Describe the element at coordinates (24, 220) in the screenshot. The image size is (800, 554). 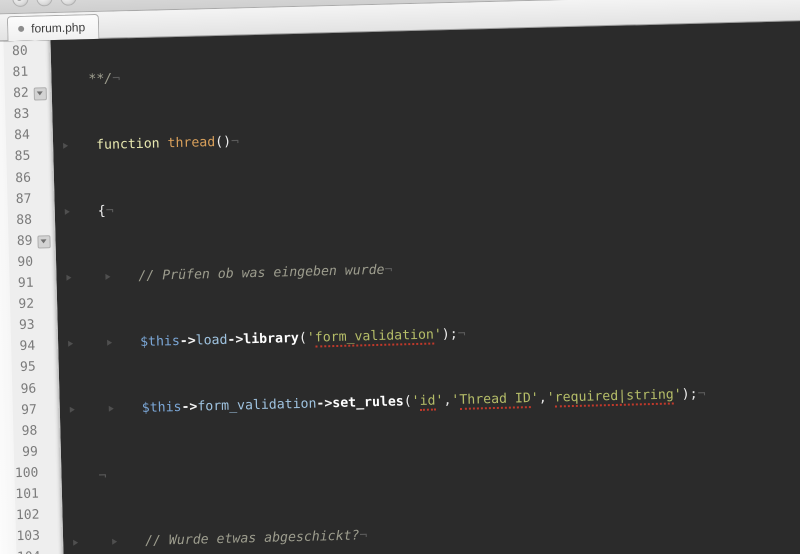
I see `line-number: 88` at that location.